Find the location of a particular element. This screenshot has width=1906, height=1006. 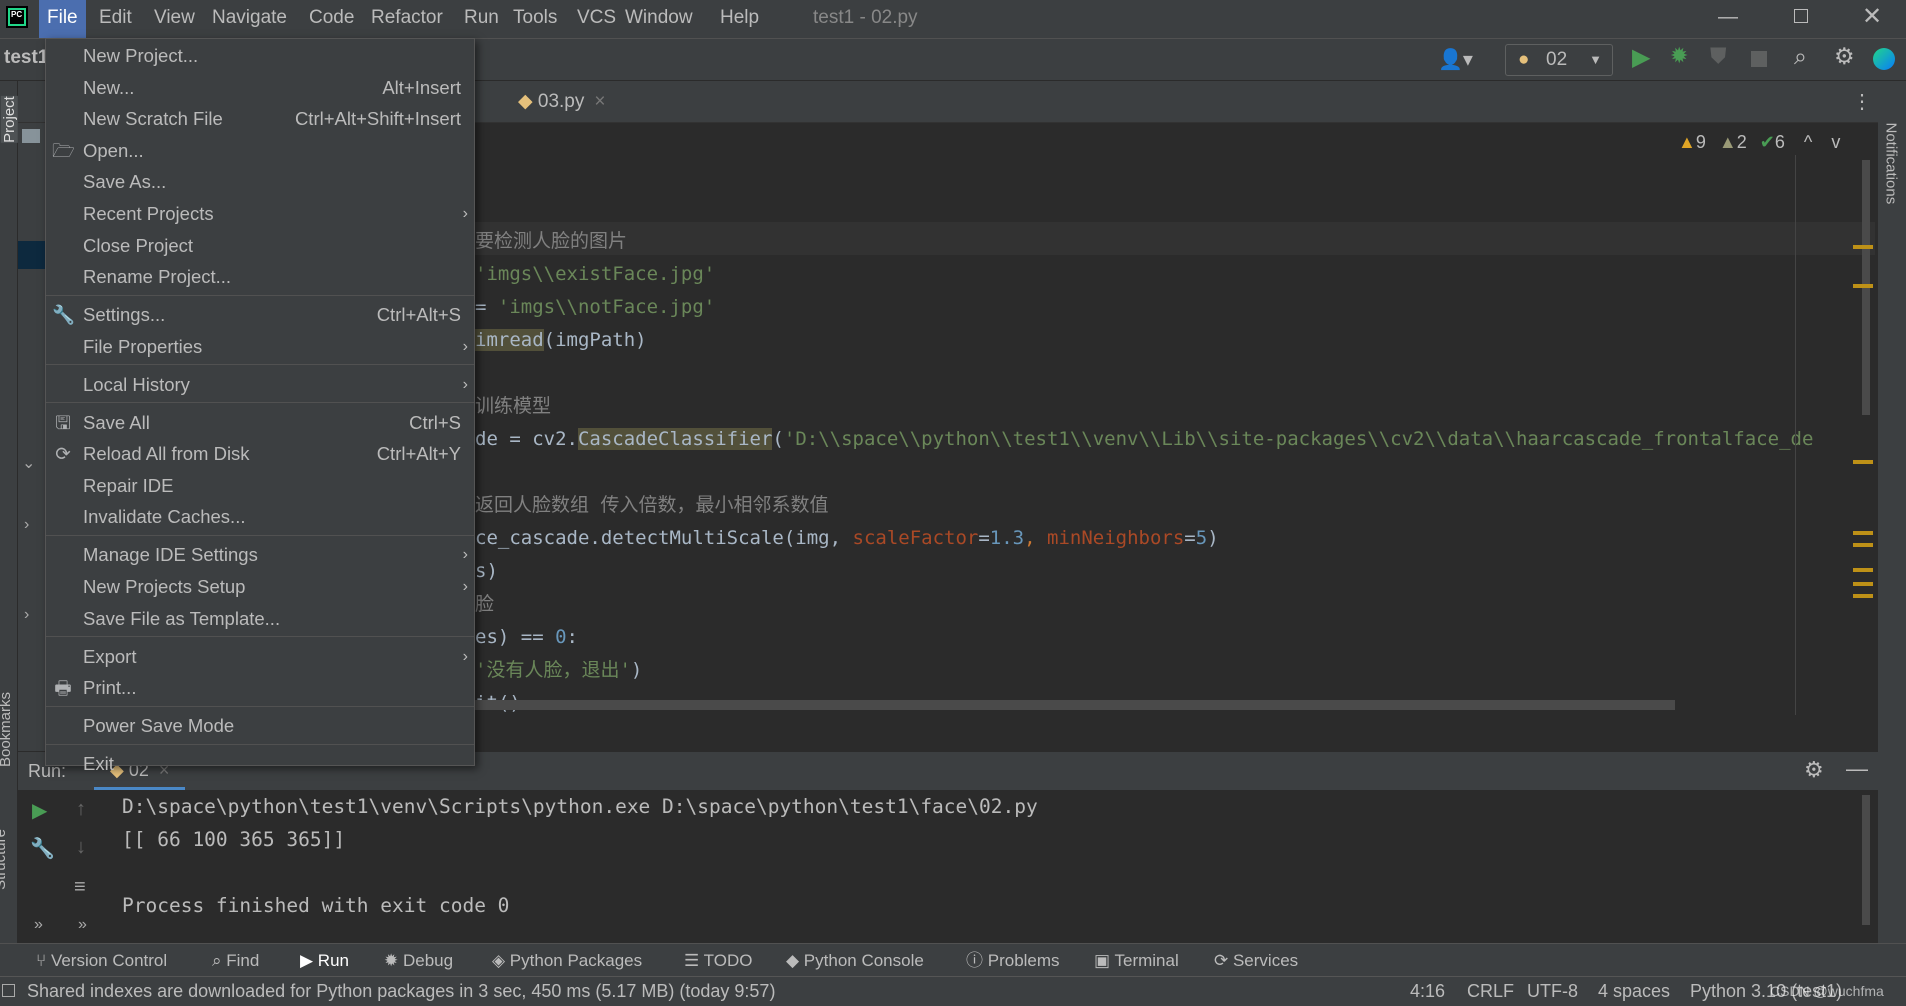

tool-tab-python-console: ◆ Python Console is located at coordinates (855, 960).